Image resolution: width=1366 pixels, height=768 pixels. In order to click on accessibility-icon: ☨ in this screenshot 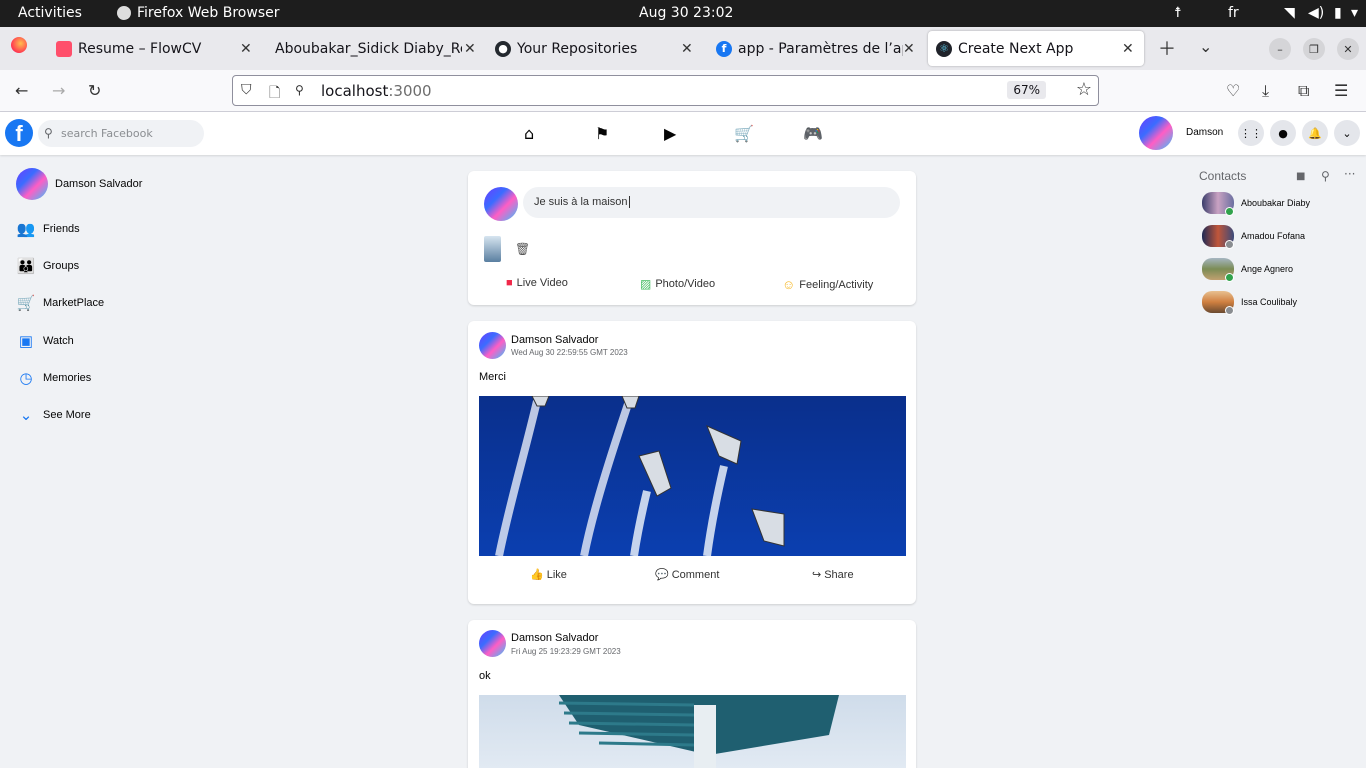, I will do `click(1178, 13)`.